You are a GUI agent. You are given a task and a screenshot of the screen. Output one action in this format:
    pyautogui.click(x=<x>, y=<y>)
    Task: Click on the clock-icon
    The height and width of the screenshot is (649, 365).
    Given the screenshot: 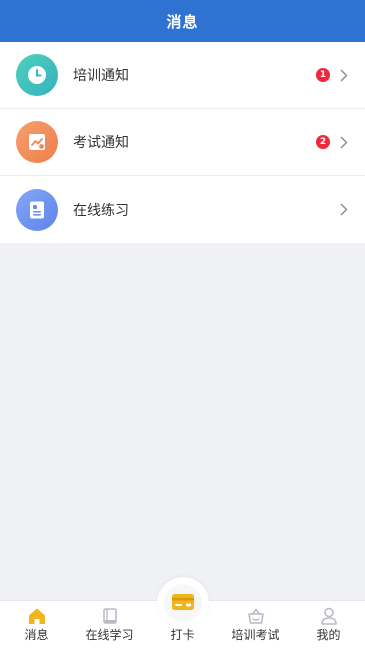 What is the action you would take?
    pyautogui.click(x=37, y=75)
    